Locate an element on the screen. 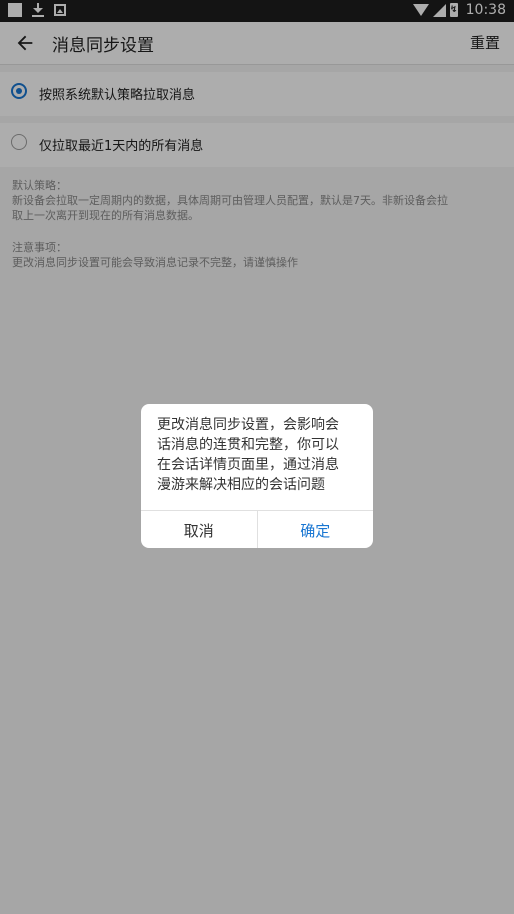 This screenshot has width=514, height=914. dialog-buttons: 取消 确定 is located at coordinates (257, 529).